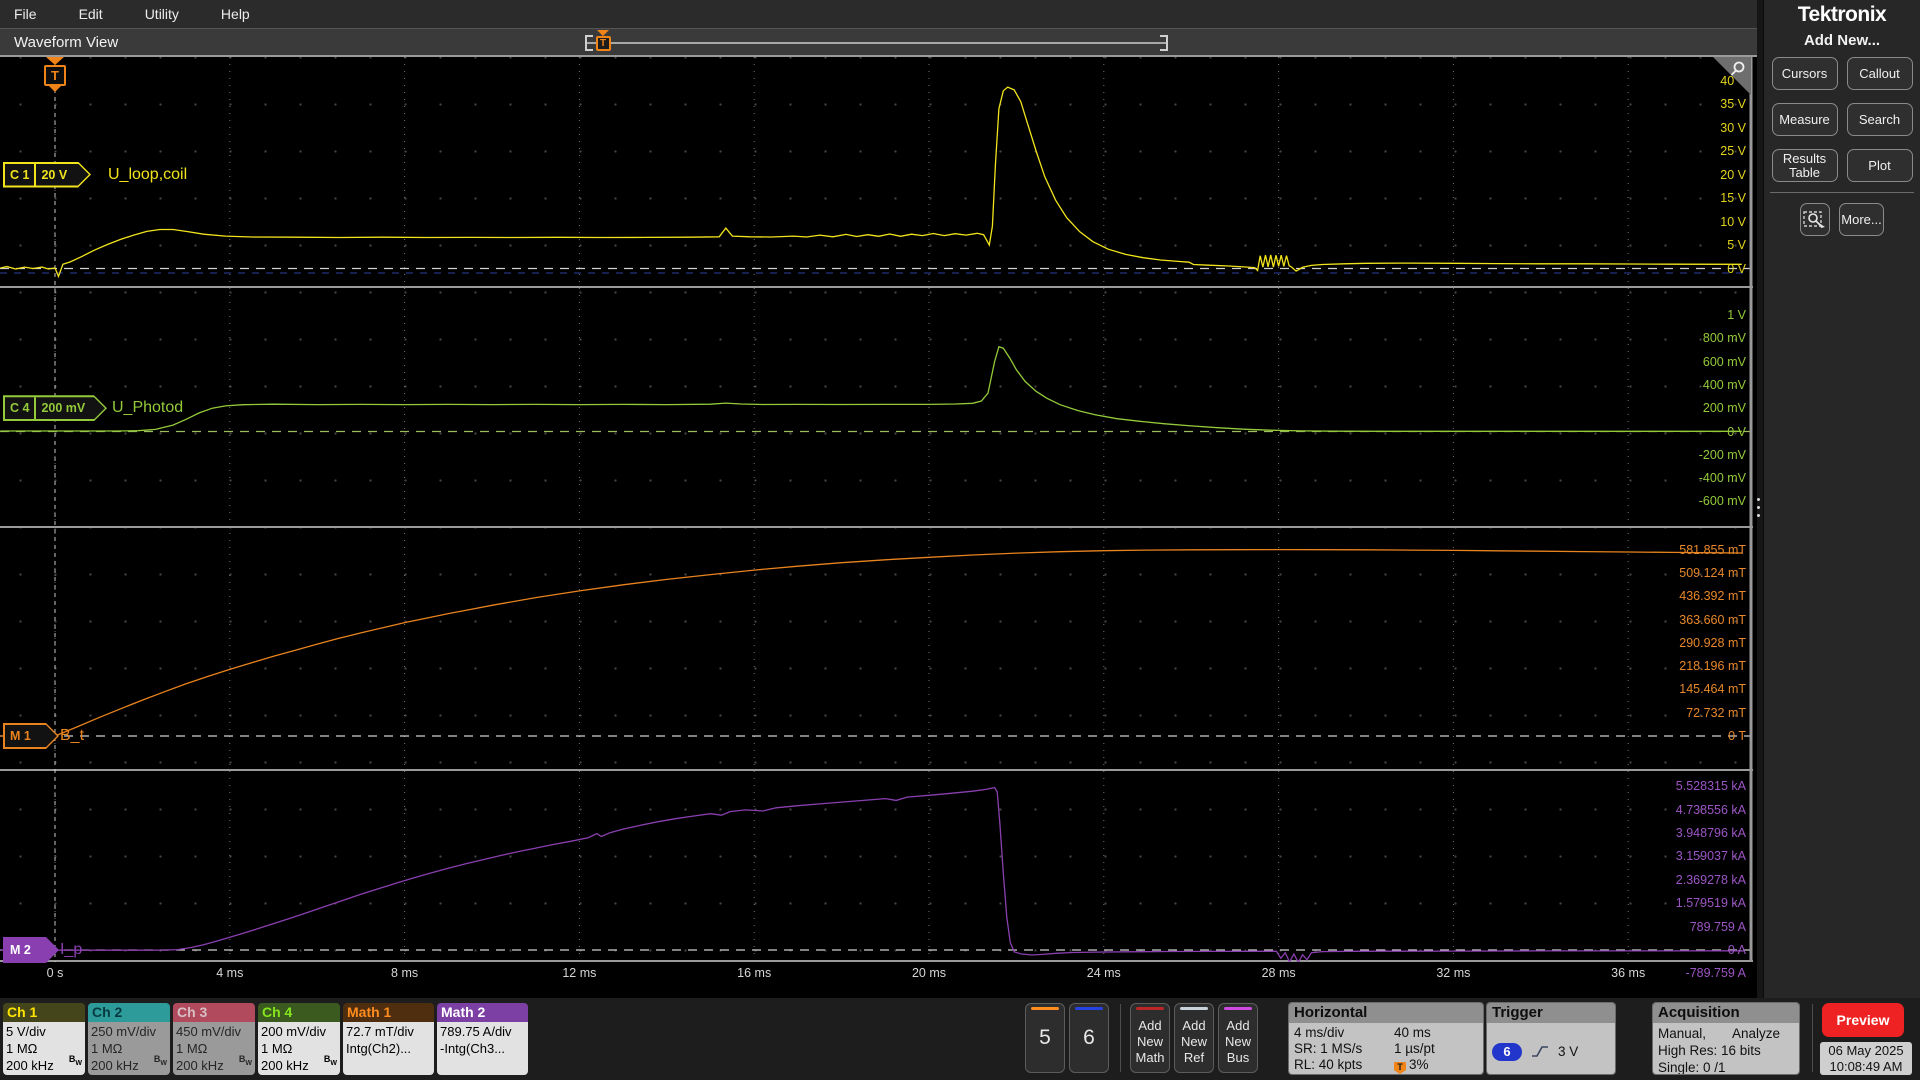  Describe the element at coordinates (1863, 1020) in the screenshot. I see `preview-button: Preview` at that location.